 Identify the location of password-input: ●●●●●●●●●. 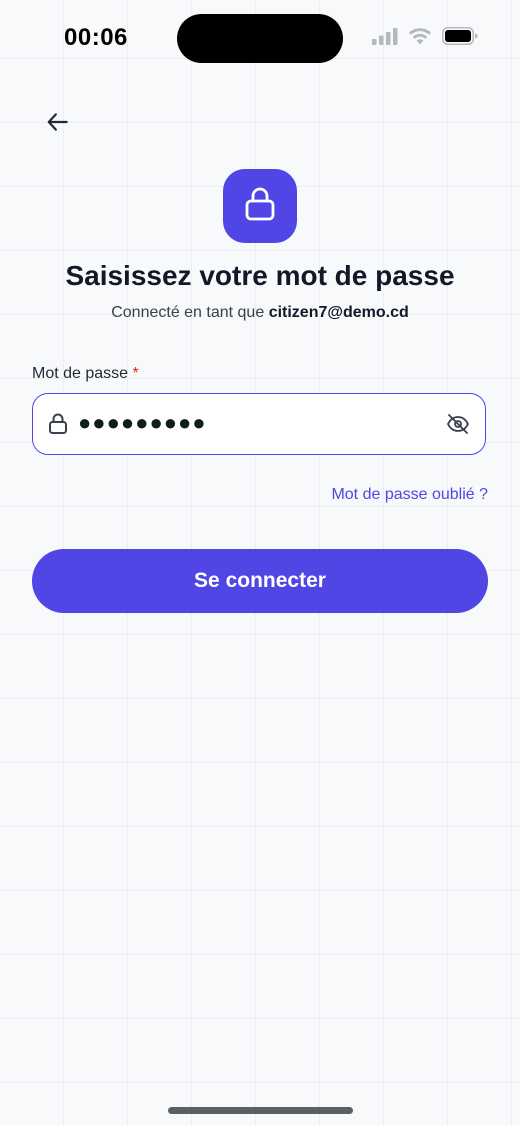
(142, 423).